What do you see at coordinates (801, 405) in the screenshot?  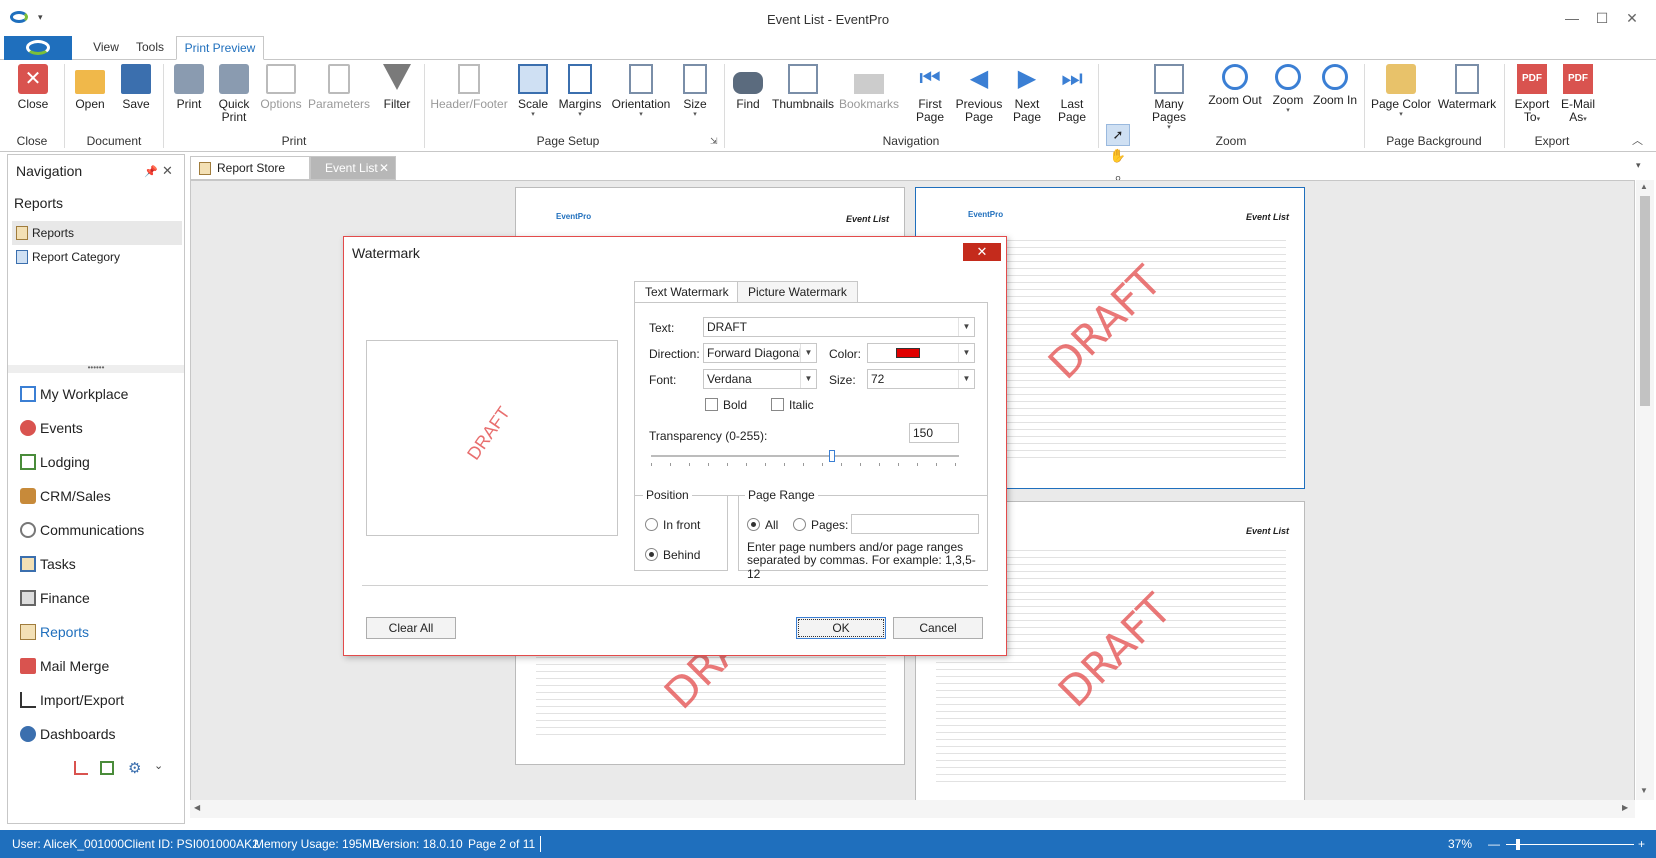 I see `italic-label: Italic` at bounding box center [801, 405].